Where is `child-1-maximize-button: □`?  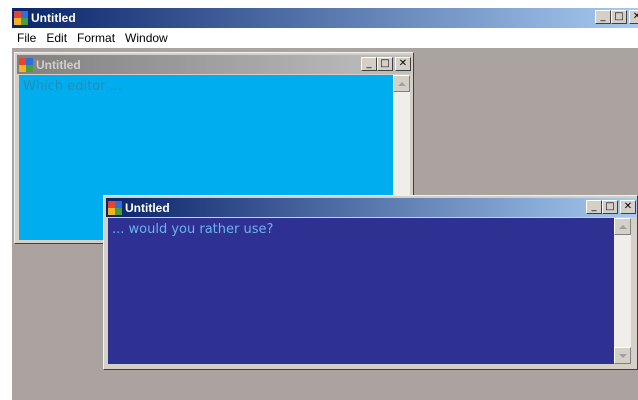
child-1-maximize-button: □ is located at coordinates (385, 64).